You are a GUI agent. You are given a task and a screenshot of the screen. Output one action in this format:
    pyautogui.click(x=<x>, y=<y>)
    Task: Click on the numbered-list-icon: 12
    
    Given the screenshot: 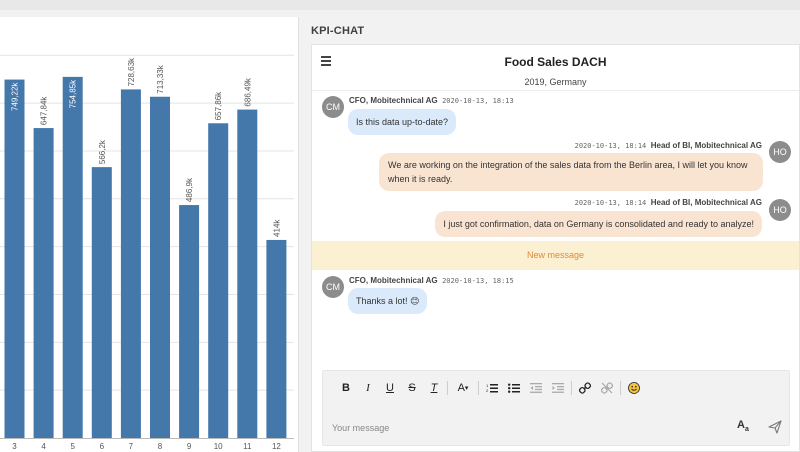 What is the action you would take?
    pyautogui.click(x=492, y=388)
    